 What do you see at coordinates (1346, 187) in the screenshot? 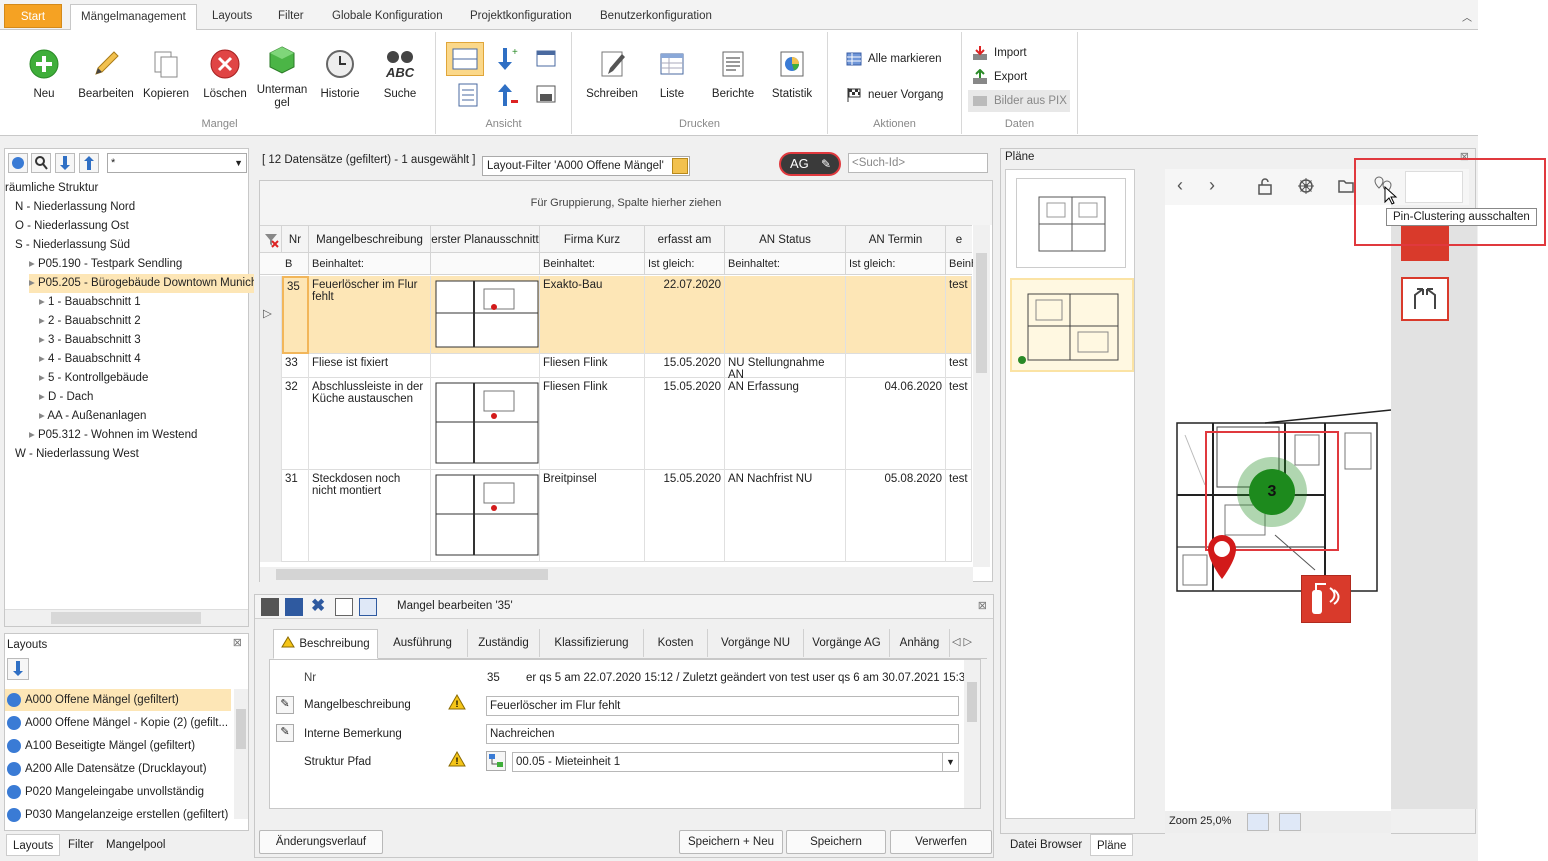
I see `open-folder-icon` at bounding box center [1346, 187].